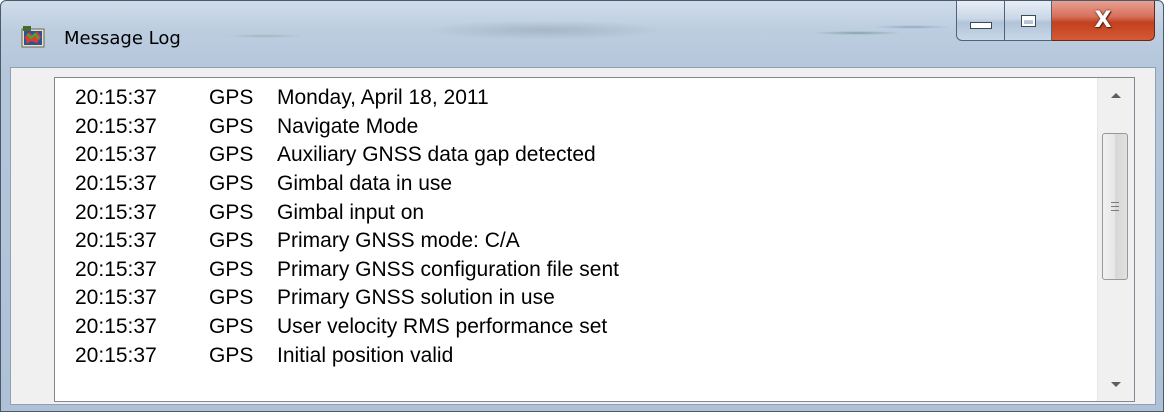 Image resolution: width=1164 pixels, height=412 pixels. I want to click on window-controls: X, so click(1055, 21).